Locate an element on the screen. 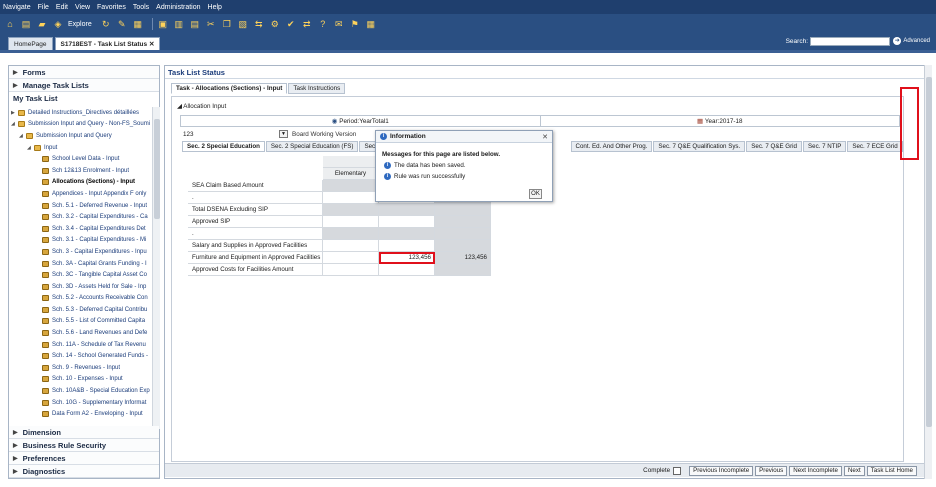 The width and height of the screenshot is (936, 487). comment-icon: ✉ is located at coordinates (339, 24).